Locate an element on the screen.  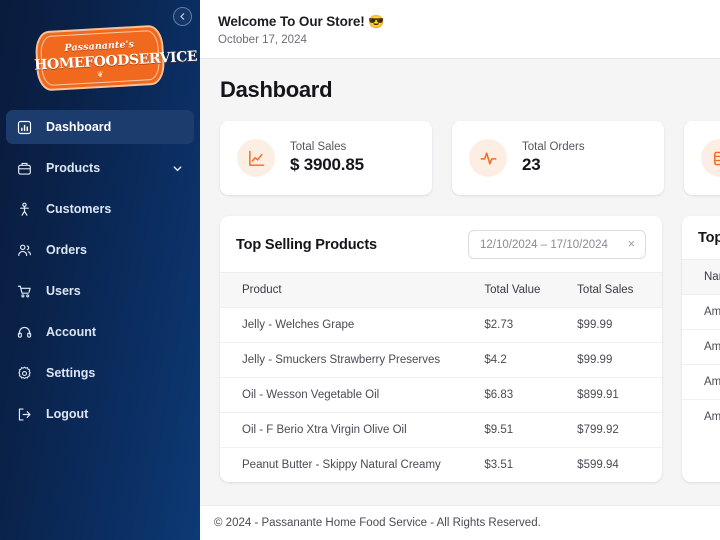
panel-title: Top Selling Products is located at coordinates (306, 244).